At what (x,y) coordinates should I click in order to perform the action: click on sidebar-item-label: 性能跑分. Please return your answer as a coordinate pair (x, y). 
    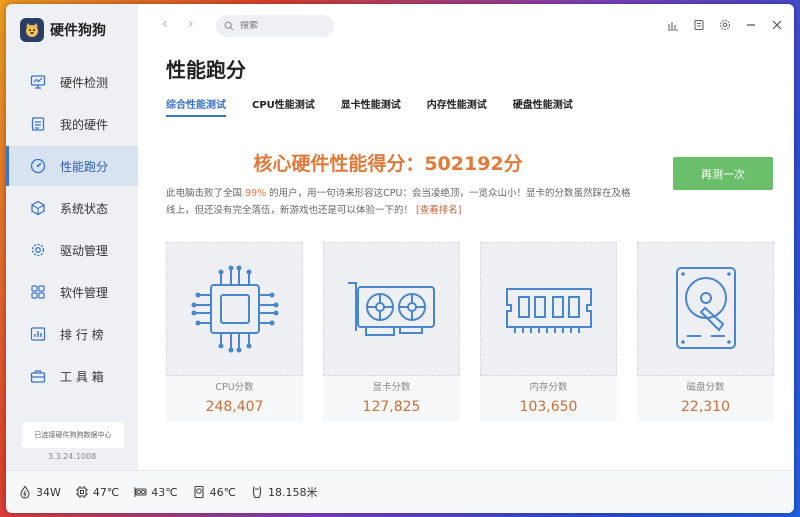
    Looking at the image, I should click on (84, 166).